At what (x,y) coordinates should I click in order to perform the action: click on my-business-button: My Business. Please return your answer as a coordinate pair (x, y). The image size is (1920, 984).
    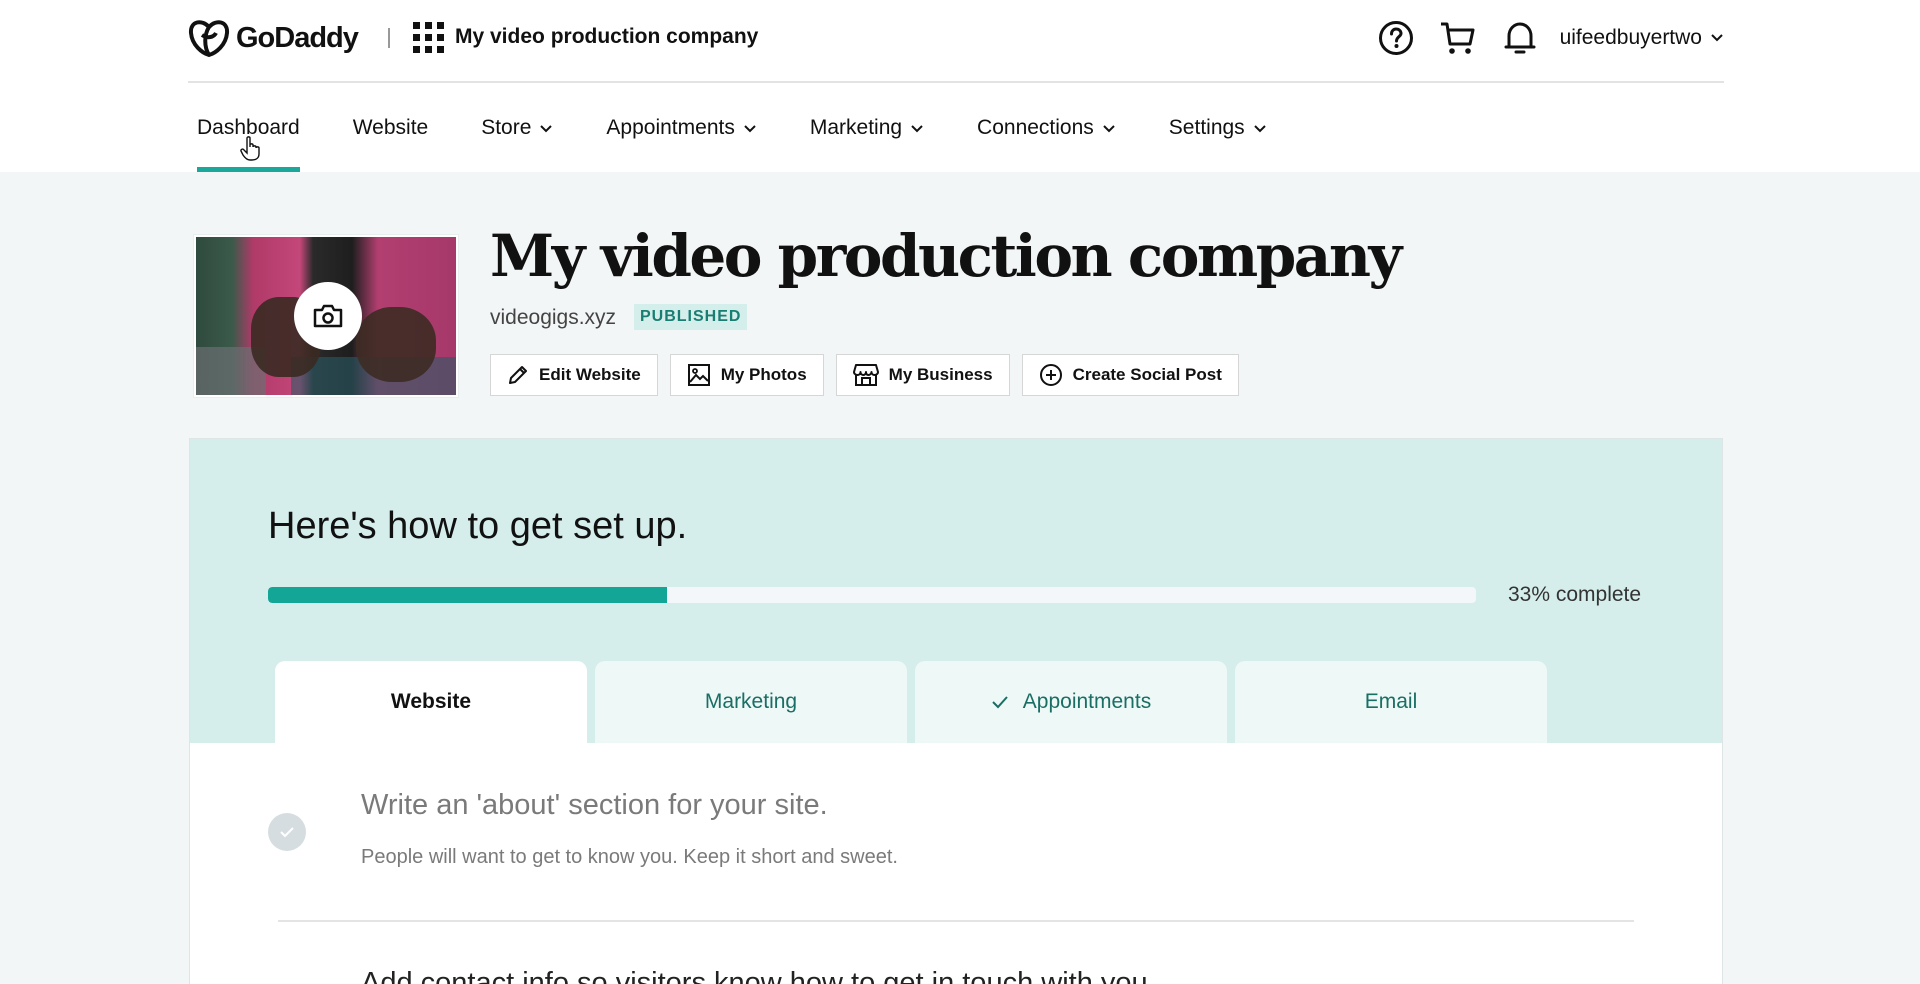
    Looking at the image, I should click on (922, 375).